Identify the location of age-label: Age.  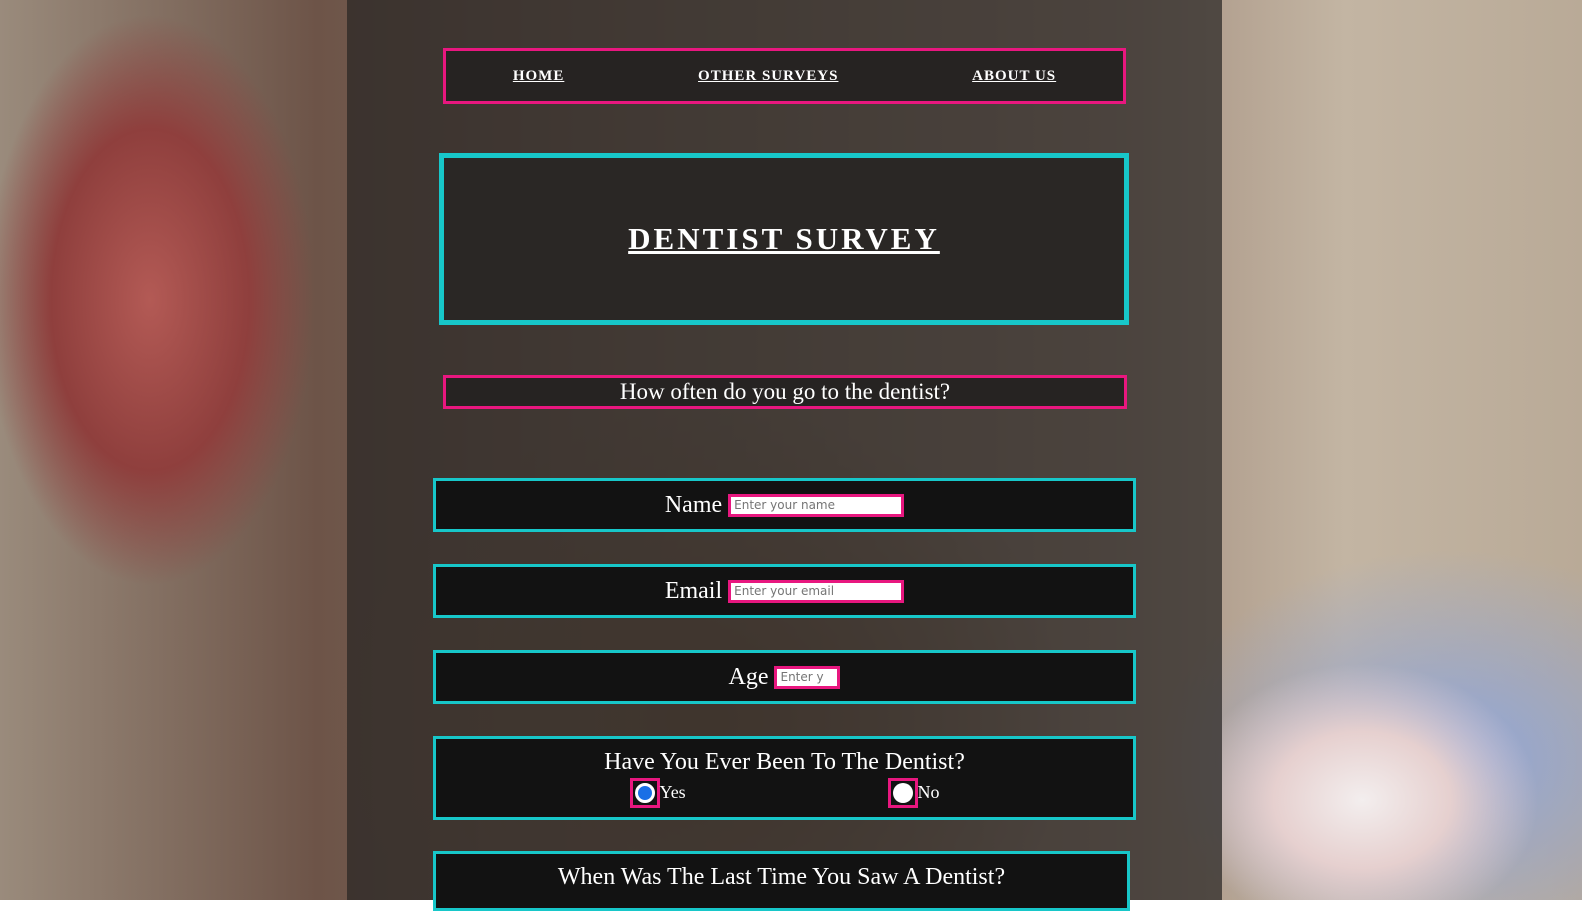
(748, 676).